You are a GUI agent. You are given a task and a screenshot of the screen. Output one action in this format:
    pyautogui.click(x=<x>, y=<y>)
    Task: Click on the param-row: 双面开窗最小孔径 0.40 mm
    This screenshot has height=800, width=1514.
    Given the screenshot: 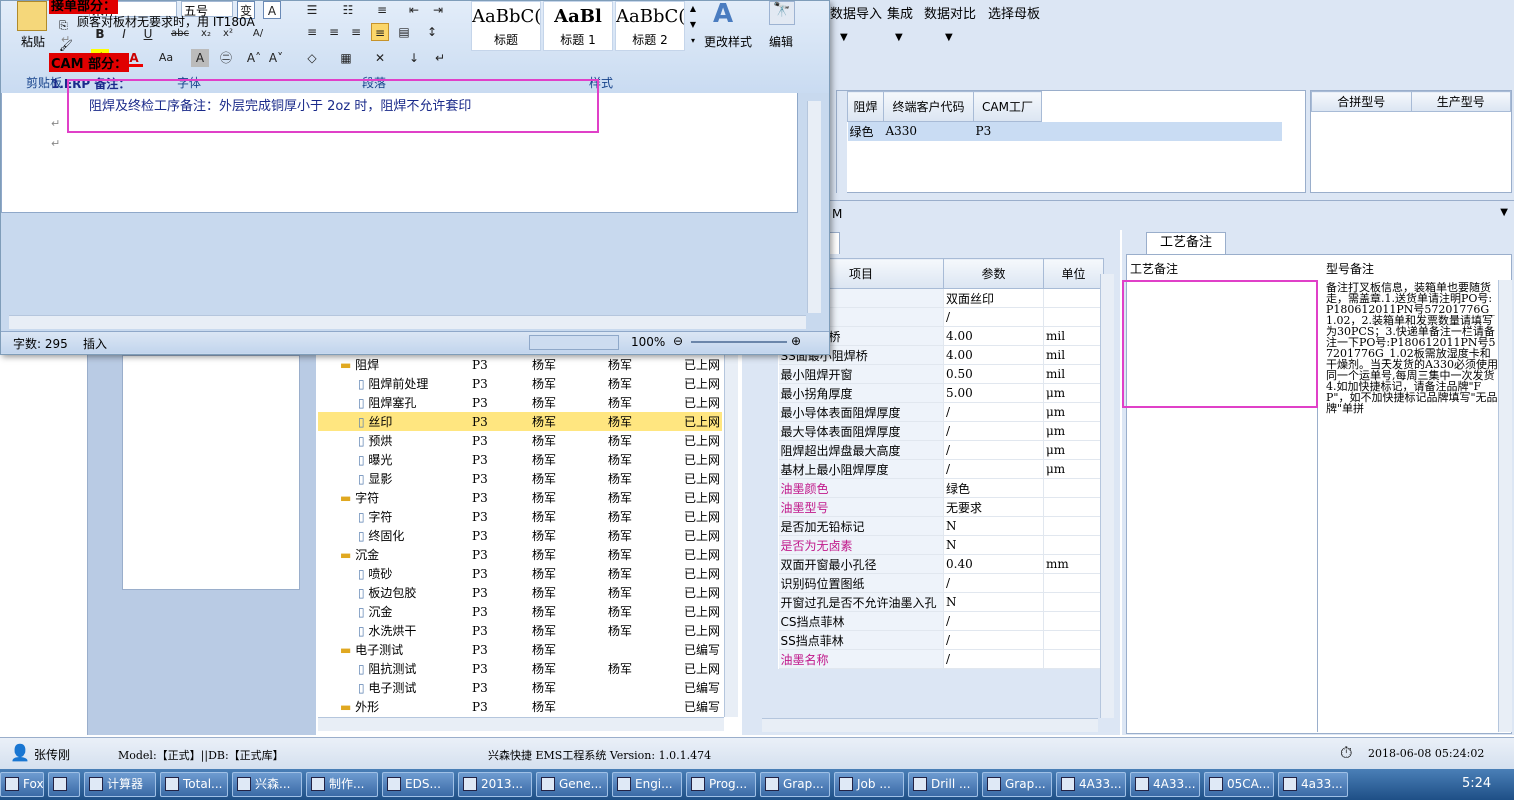 What is the action you would take?
    pyautogui.click(x=941, y=564)
    